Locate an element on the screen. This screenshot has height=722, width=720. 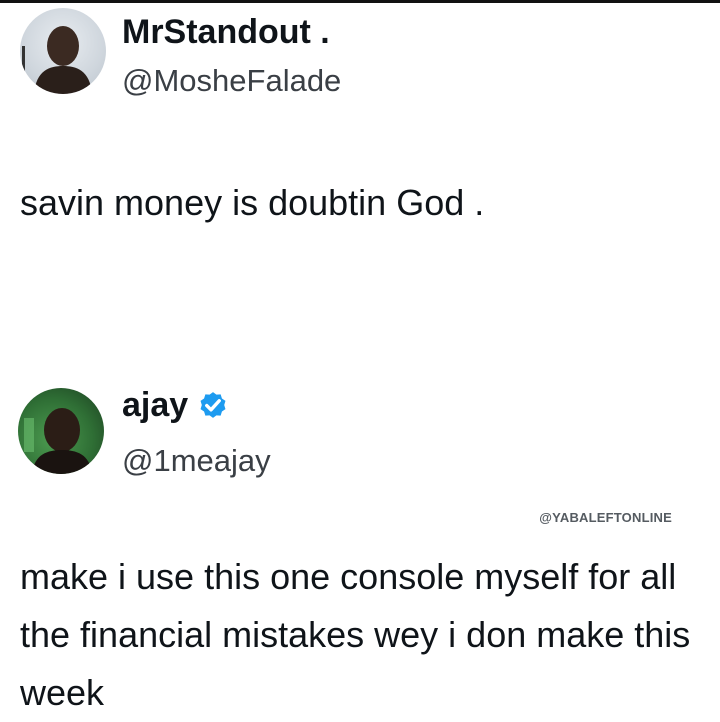
display-name: MrStandout . is located at coordinates (226, 32).